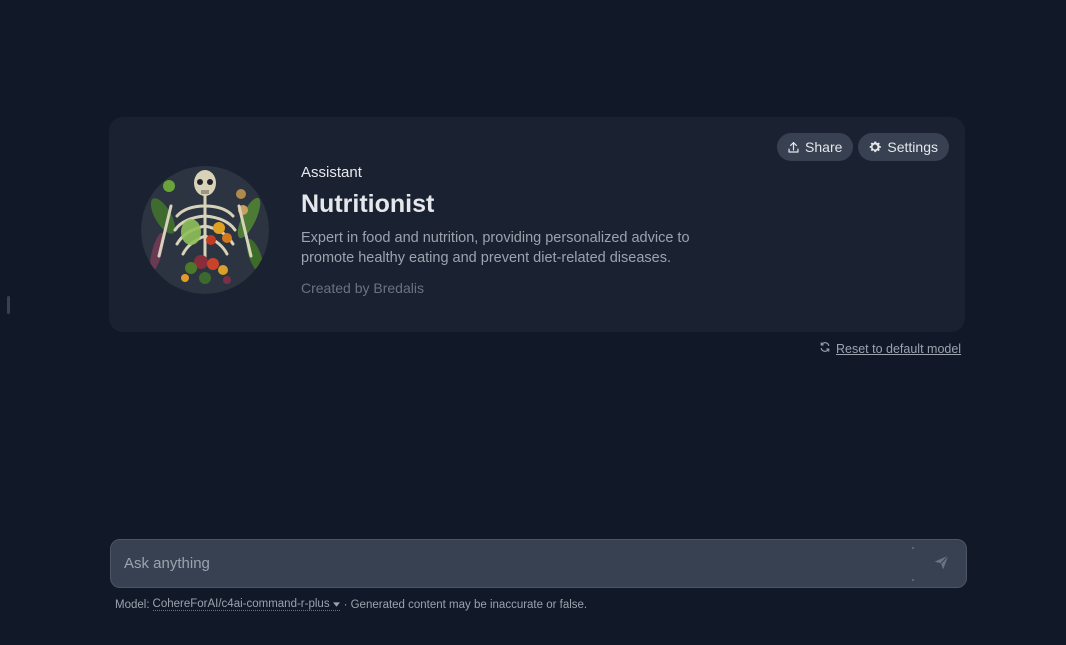 The image size is (1066, 645). What do you see at coordinates (514, 563) in the screenshot?
I see `chat-input` at bounding box center [514, 563].